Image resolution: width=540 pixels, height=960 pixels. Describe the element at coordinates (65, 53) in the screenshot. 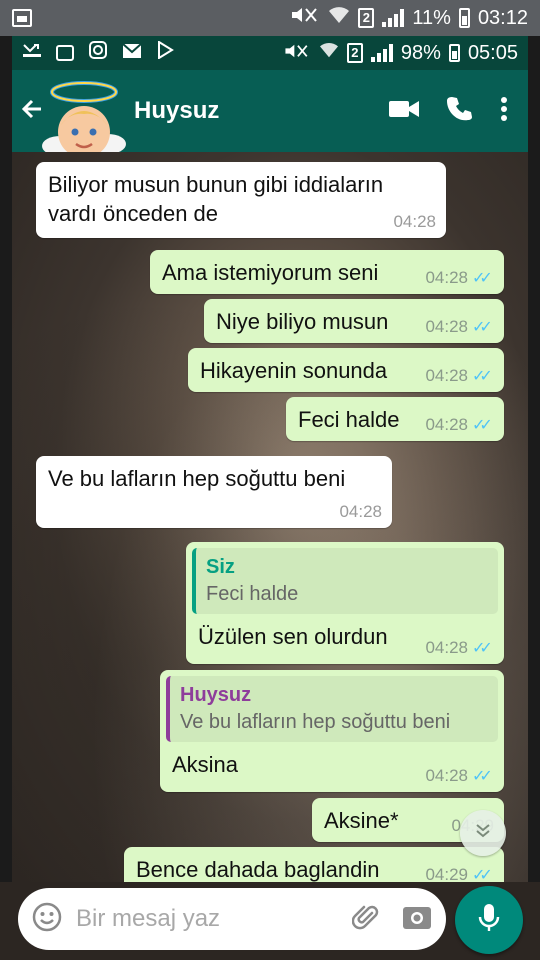

I see `gallery-icon` at that location.